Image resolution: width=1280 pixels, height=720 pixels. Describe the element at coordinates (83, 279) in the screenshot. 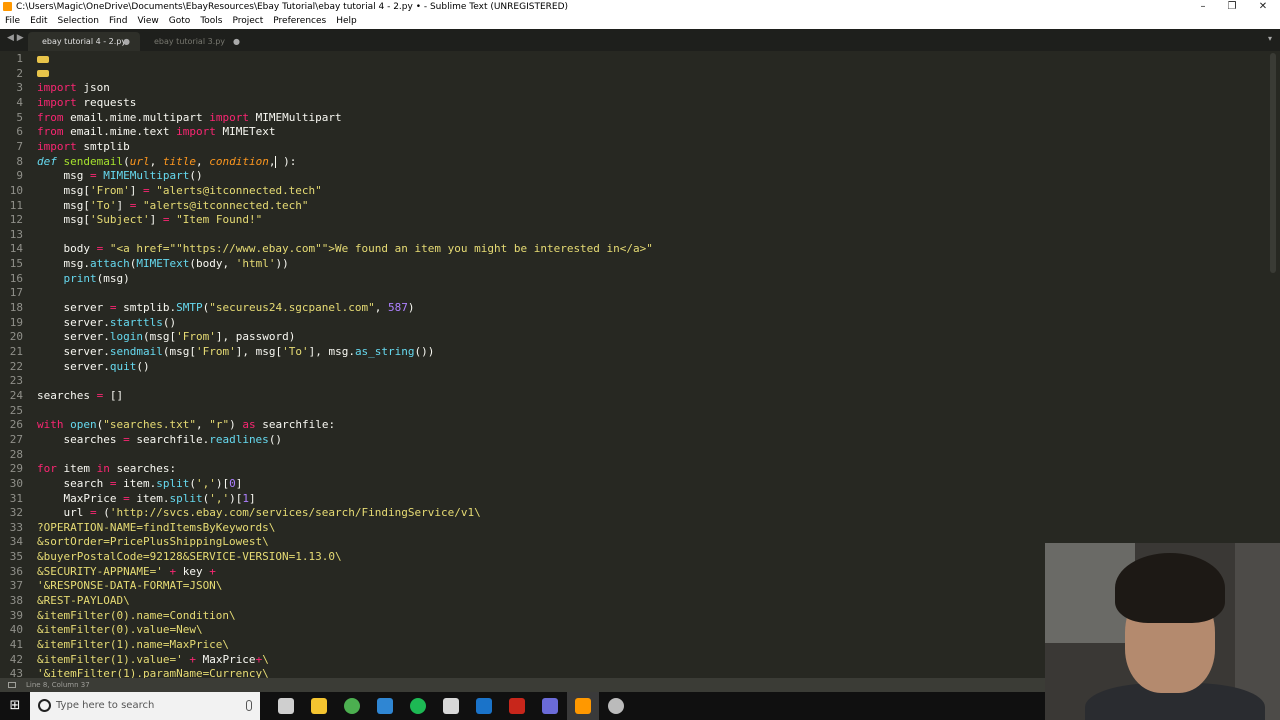

I see `code-line: print(msg)` at that location.